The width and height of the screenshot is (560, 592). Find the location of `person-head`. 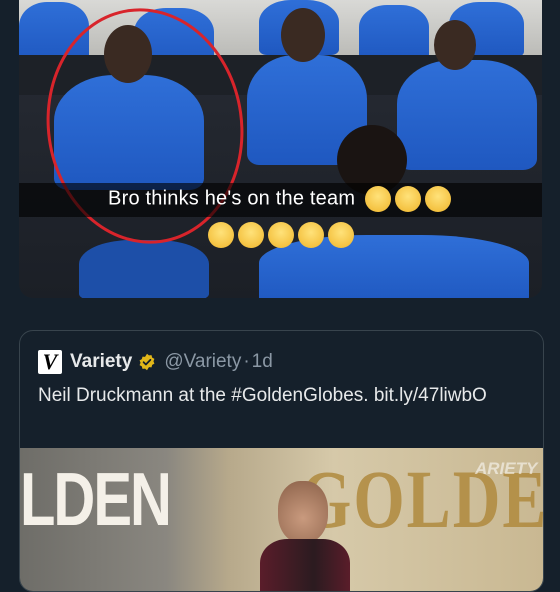

person-head is located at coordinates (303, 512).